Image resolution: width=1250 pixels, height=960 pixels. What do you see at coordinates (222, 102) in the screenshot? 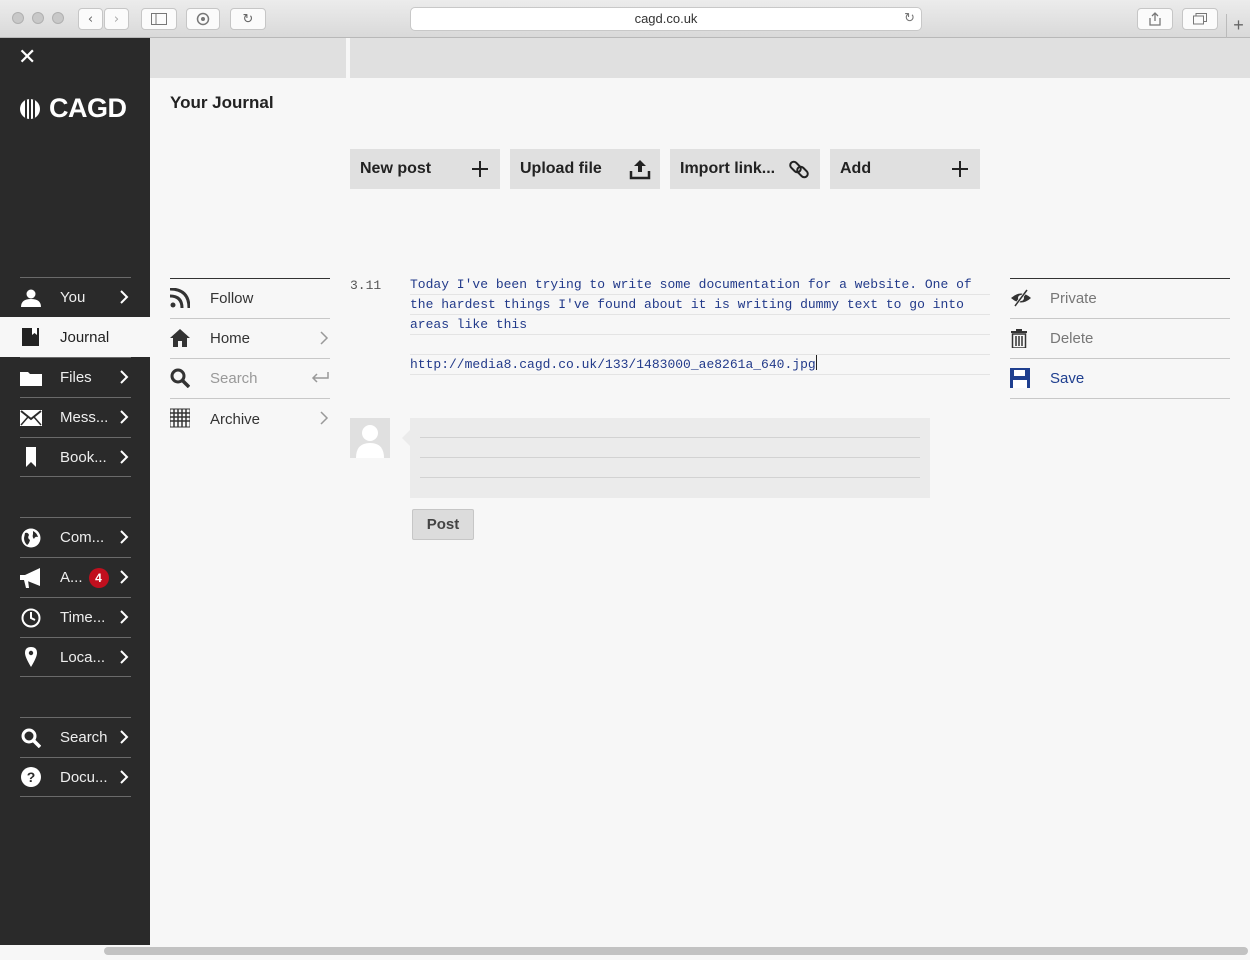
I see `page-title: Your Journal` at bounding box center [222, 102].